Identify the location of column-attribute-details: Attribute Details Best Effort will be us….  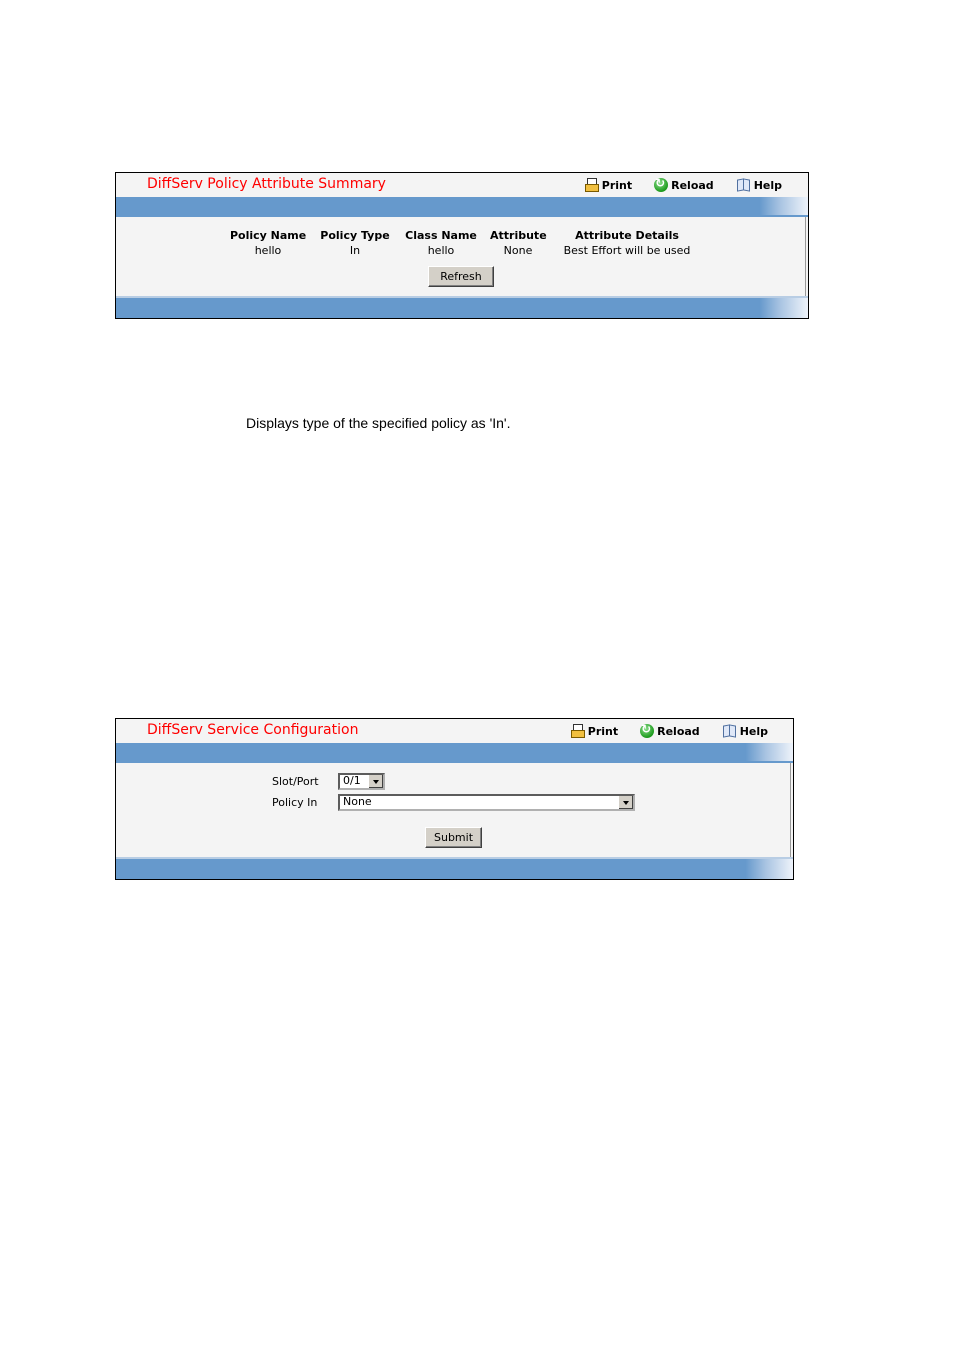
(627, 243).